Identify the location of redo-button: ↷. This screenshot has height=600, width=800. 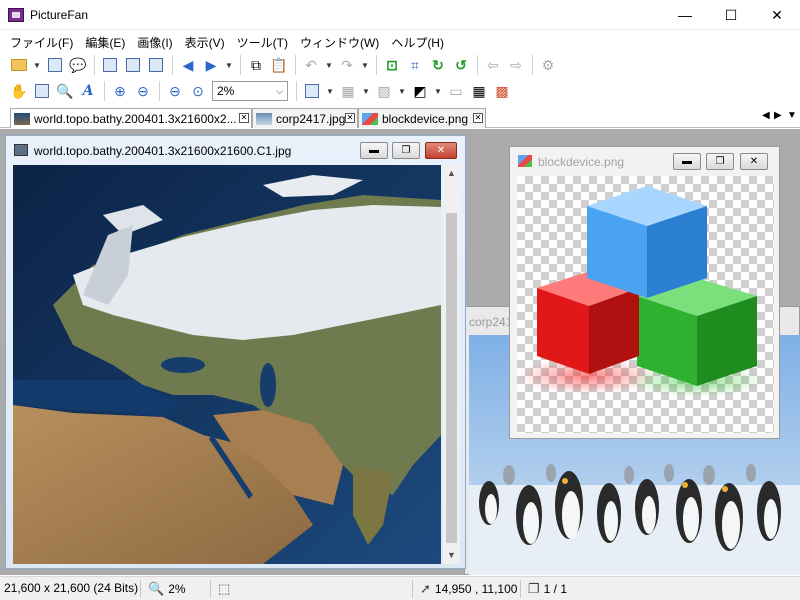
(347, 65).